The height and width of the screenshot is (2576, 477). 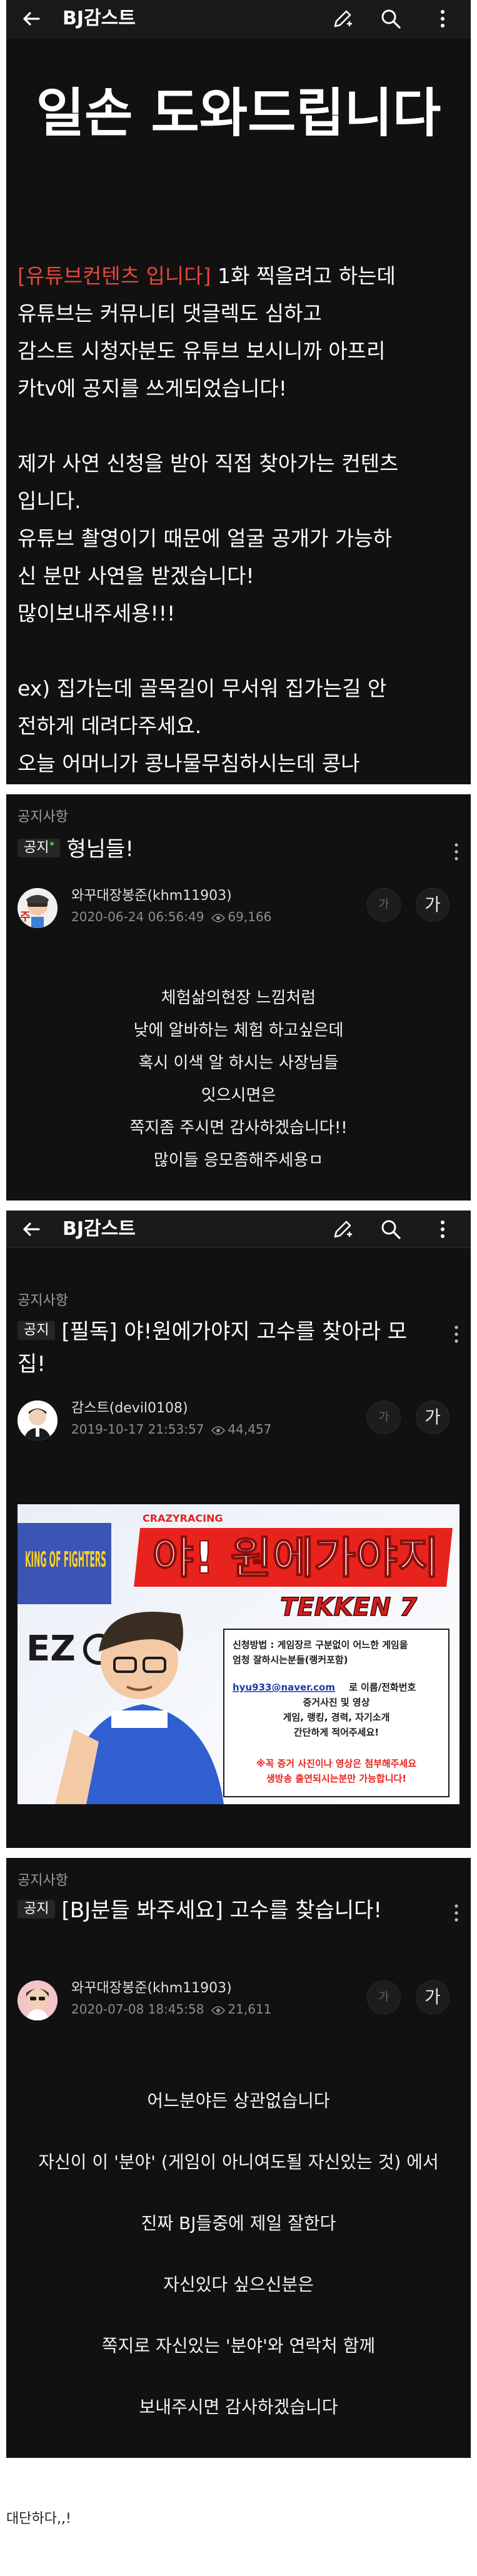 What do you see at coordinates (250, 916) in the screenshot?
I see `view-count: 69,166` at bounding box center [250, 916].